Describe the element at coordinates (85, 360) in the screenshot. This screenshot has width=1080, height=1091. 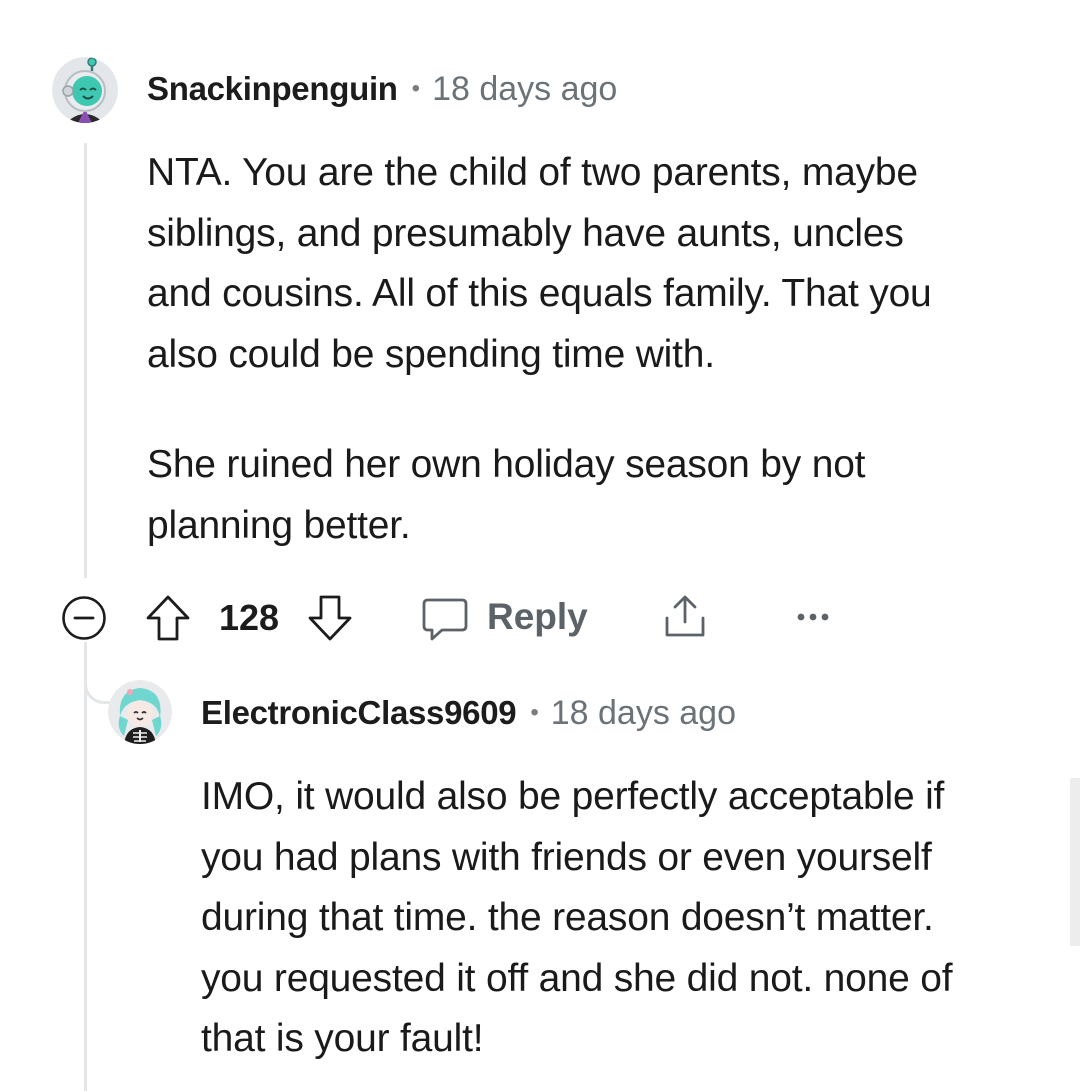
I see `thread-line` at that location.